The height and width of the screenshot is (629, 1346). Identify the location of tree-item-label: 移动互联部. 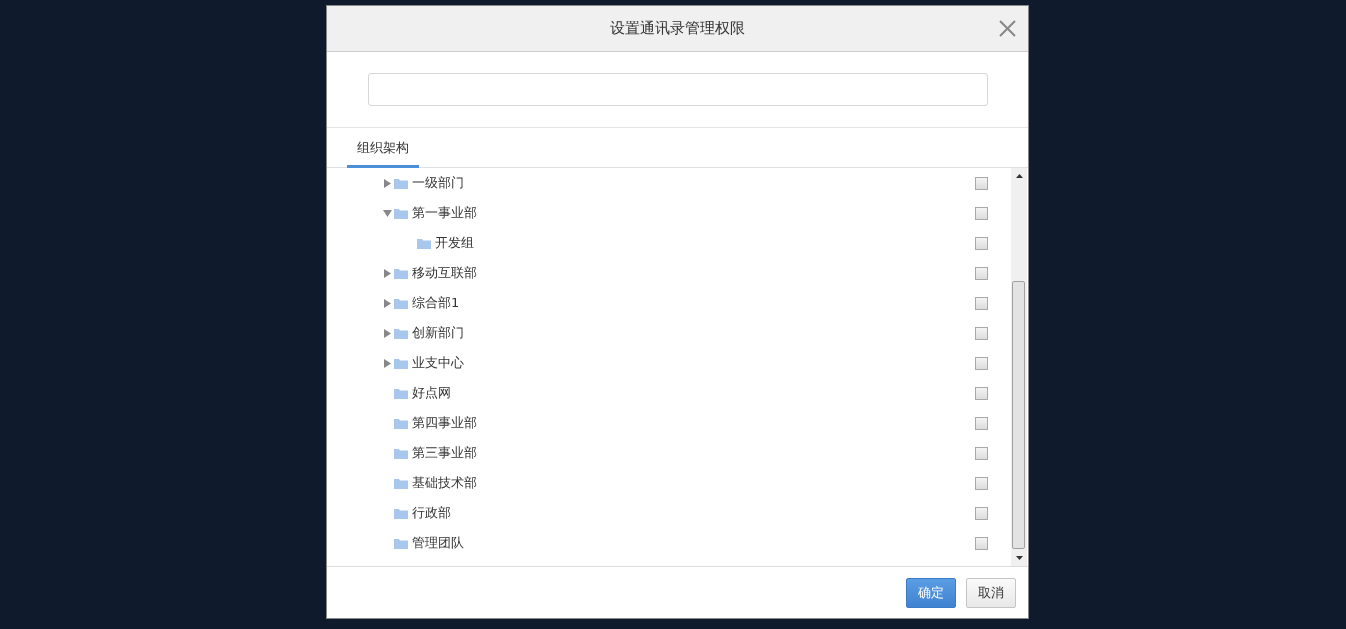
(444, 273).